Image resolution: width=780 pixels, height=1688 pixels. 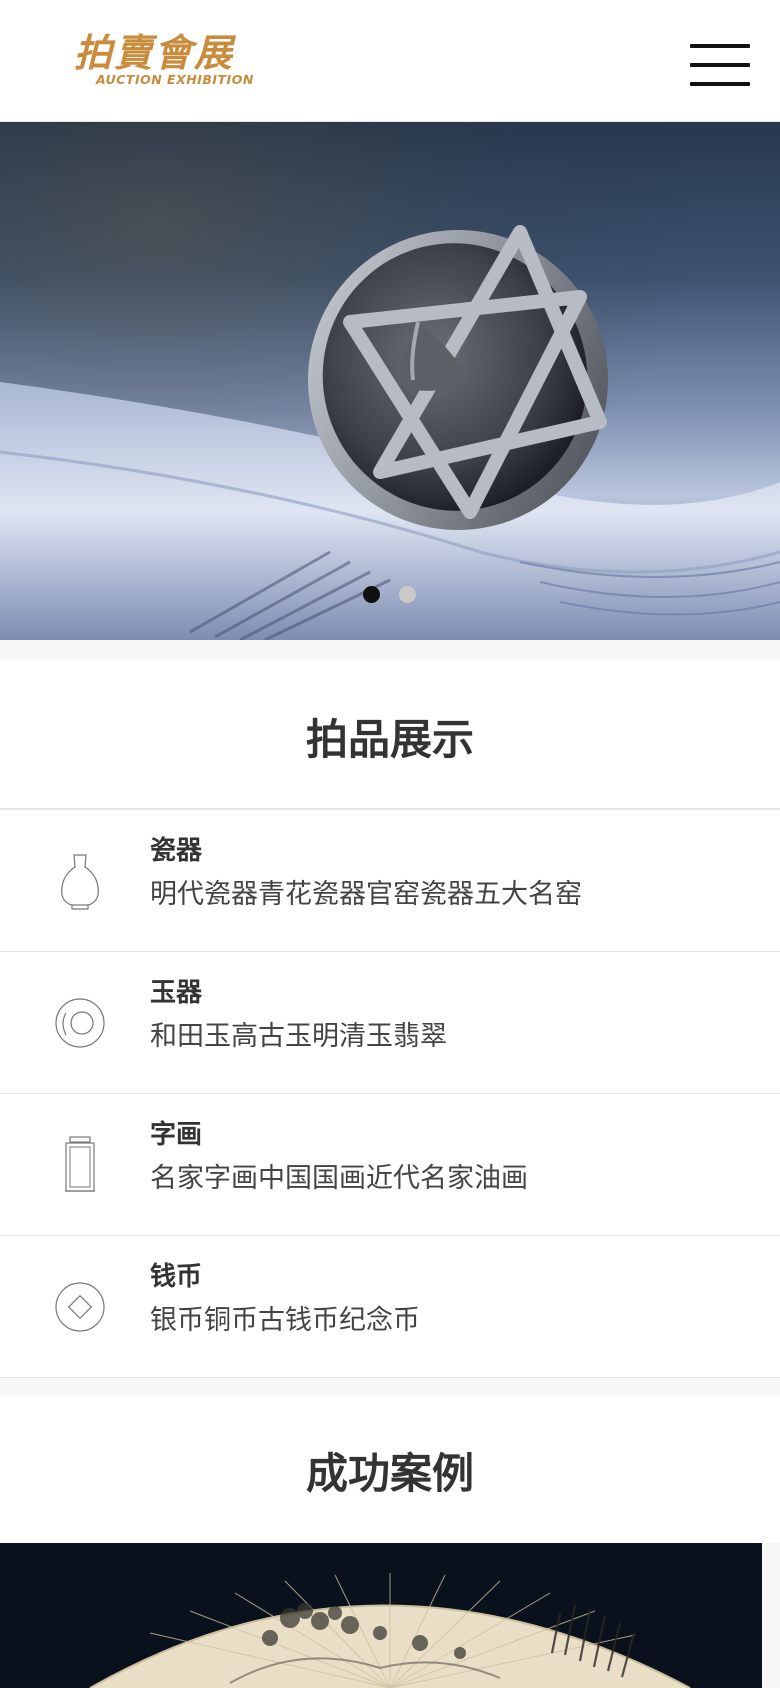 I want to click on category-item-jade: 玉器 和田玉高古玉明清玉翡翠, so click(x=390, y=1023).